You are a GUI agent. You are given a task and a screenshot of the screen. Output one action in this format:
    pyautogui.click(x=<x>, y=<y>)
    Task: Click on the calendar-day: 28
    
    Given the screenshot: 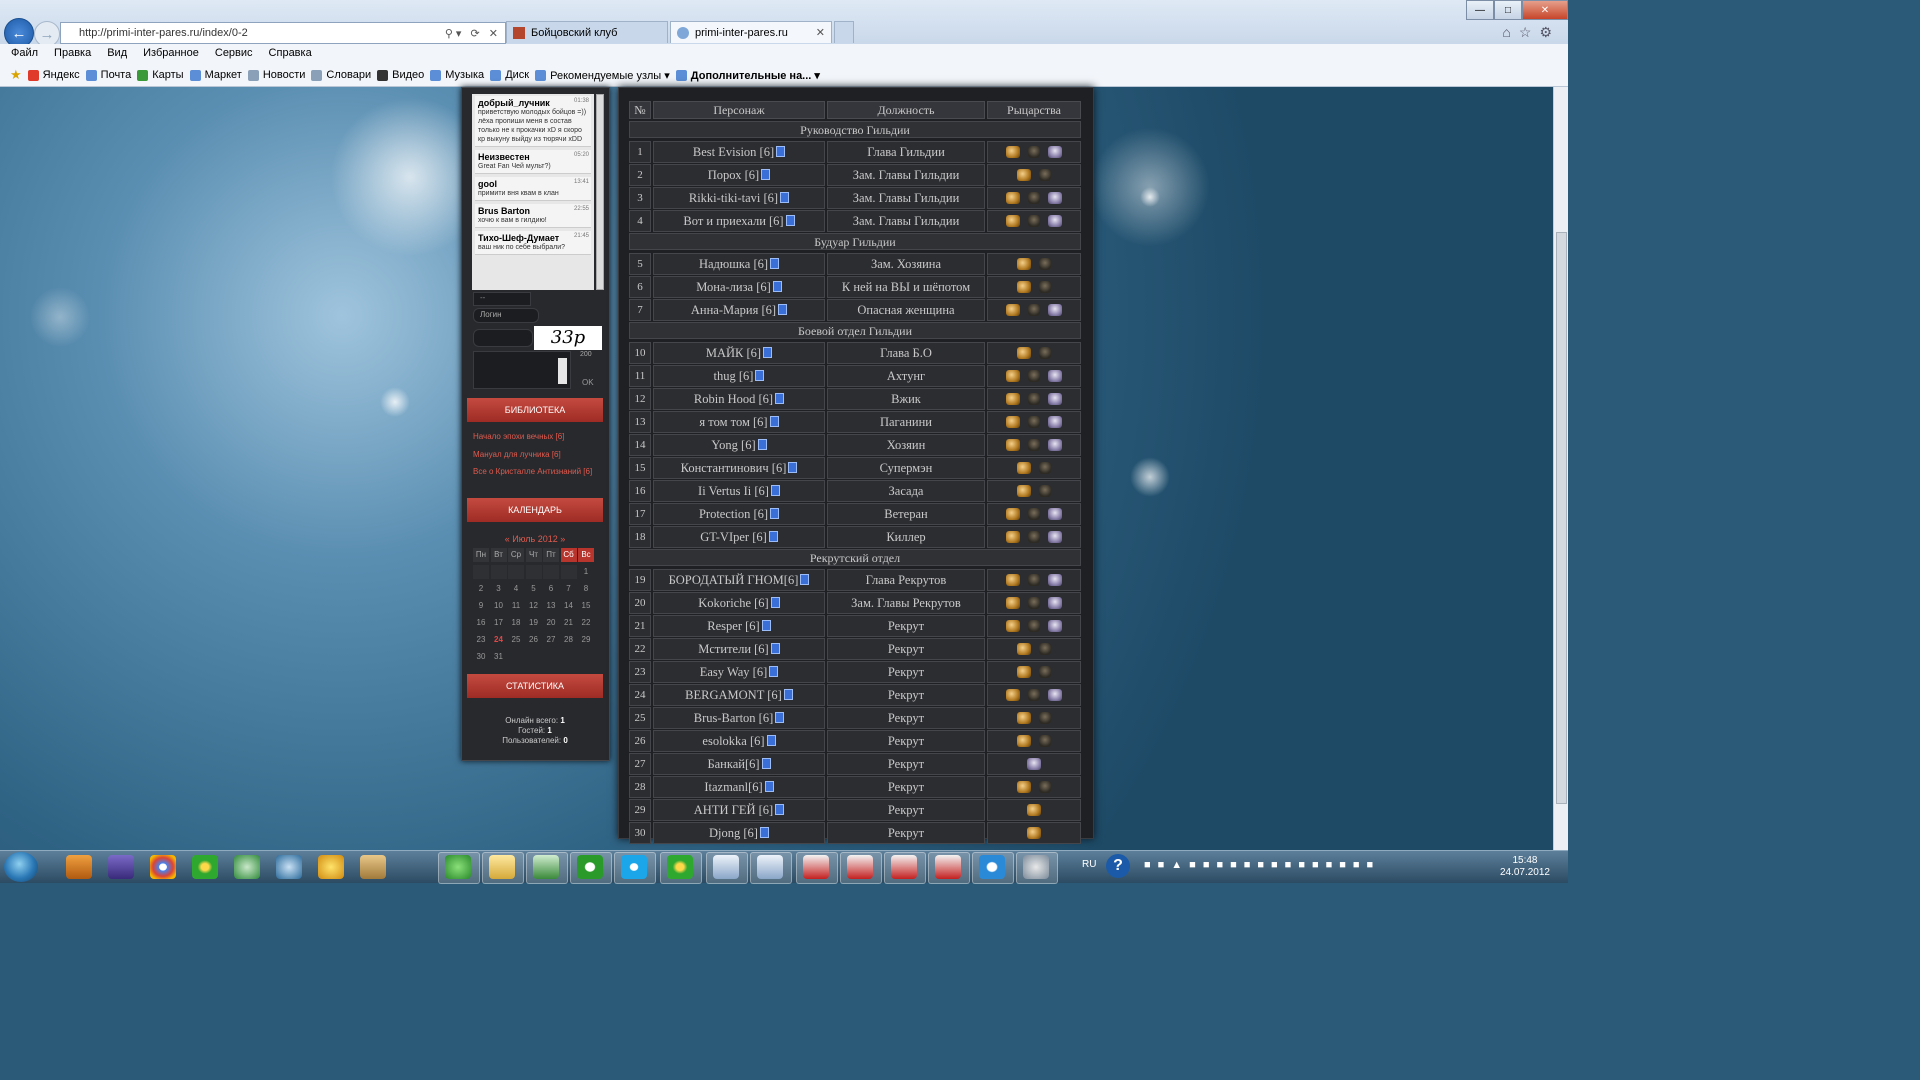 What is the action you would take?
    pyautogui.click(x=569, y=640)
    